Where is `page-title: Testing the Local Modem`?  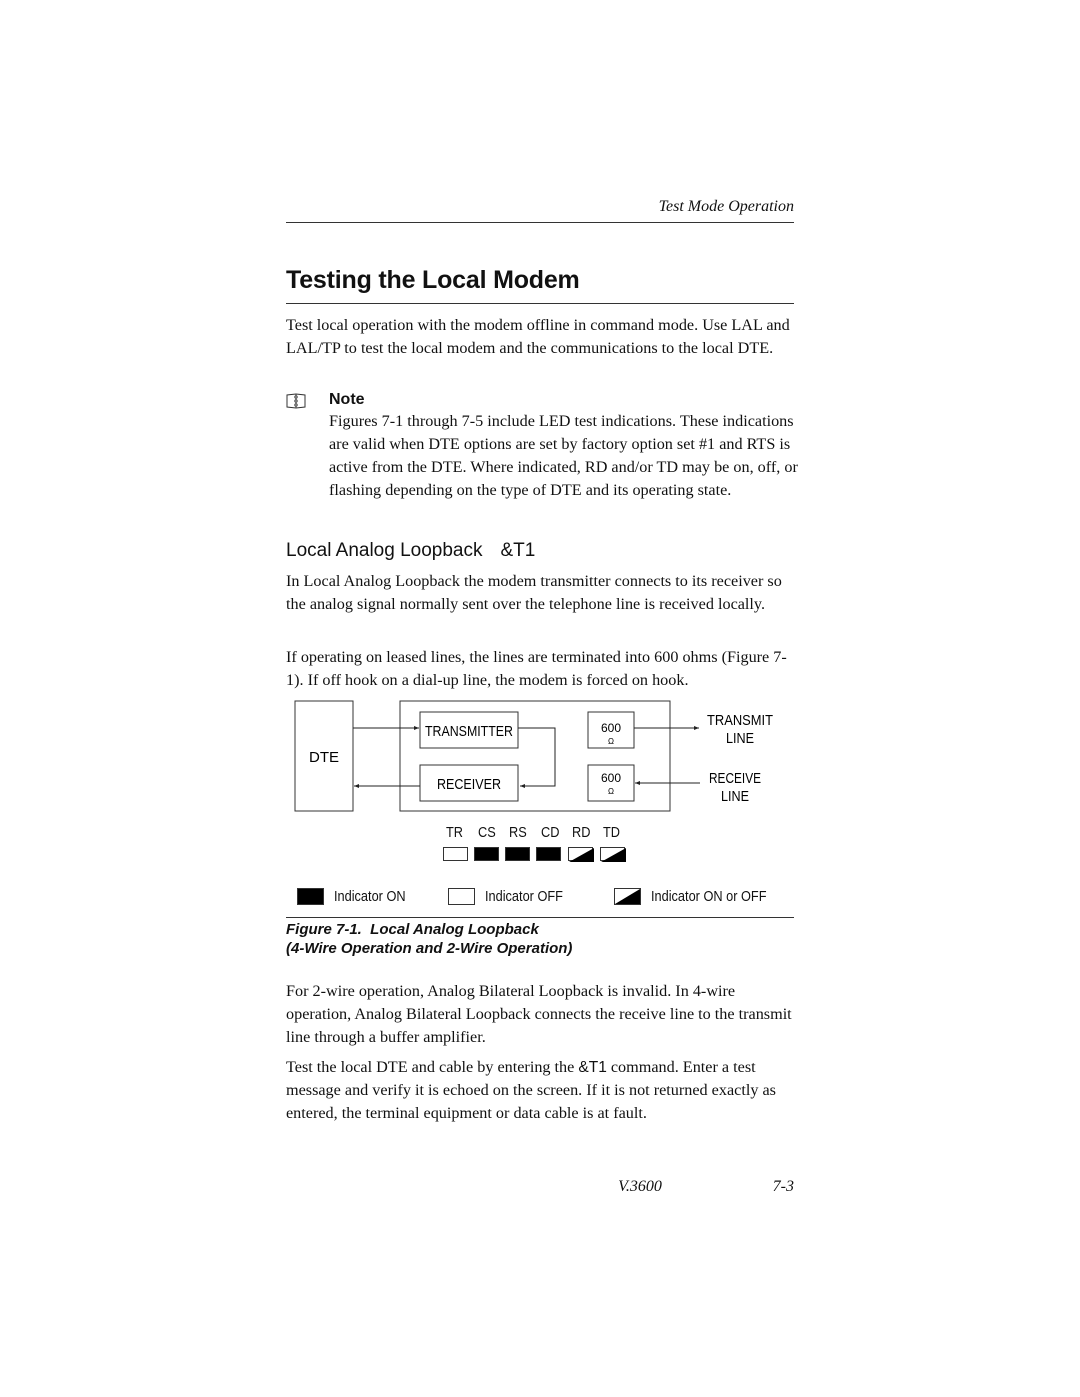
page-title: Testing the Local Modem is located at coordinates (433, 280).